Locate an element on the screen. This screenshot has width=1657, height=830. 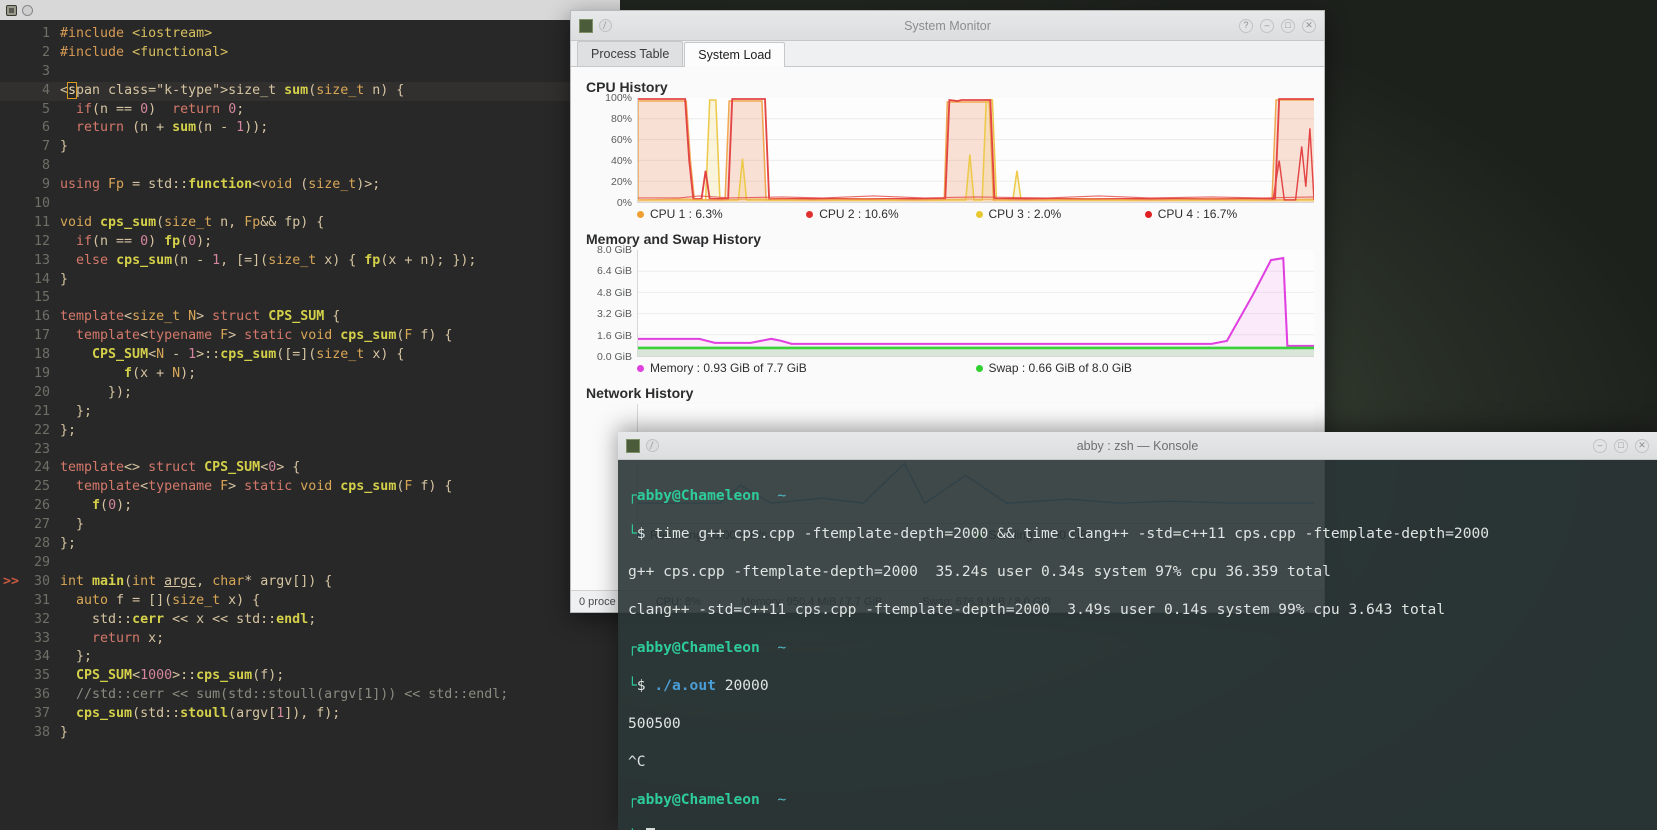
vim-line-text: #include <functional> is located at coordinates (144, 52).